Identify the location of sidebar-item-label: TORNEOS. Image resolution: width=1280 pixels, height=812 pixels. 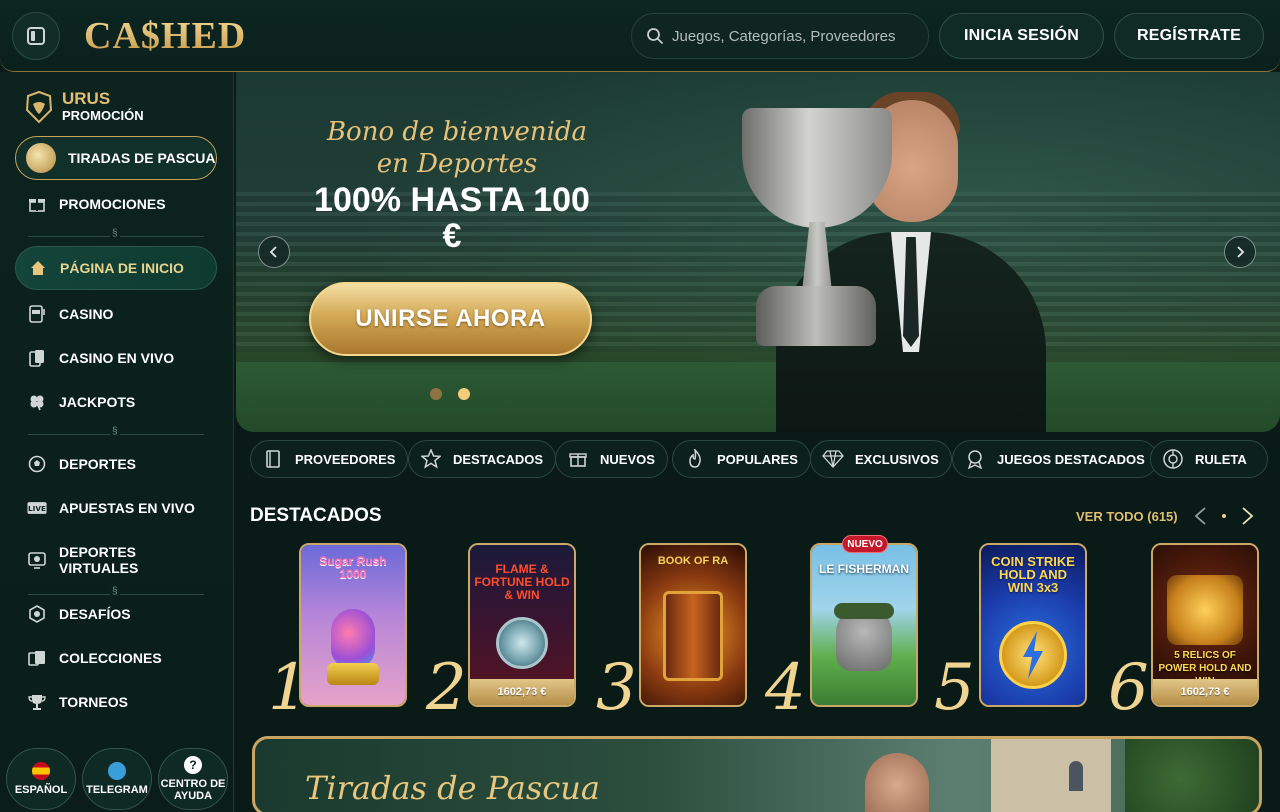
(93, 702).